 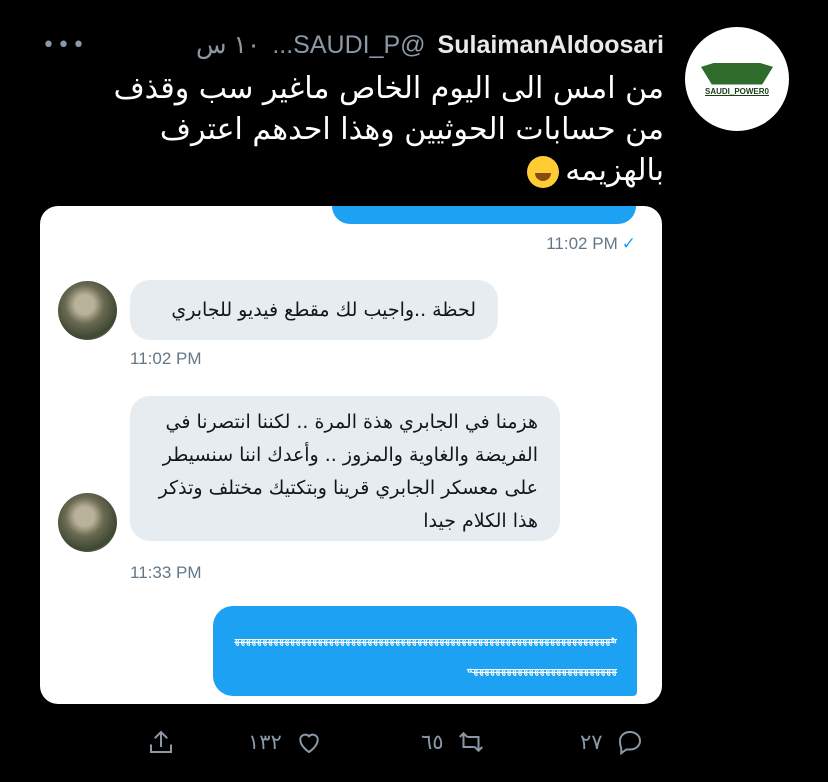 I want to click on message-in-time: 11:02 PM, so click(x=166, y=358).